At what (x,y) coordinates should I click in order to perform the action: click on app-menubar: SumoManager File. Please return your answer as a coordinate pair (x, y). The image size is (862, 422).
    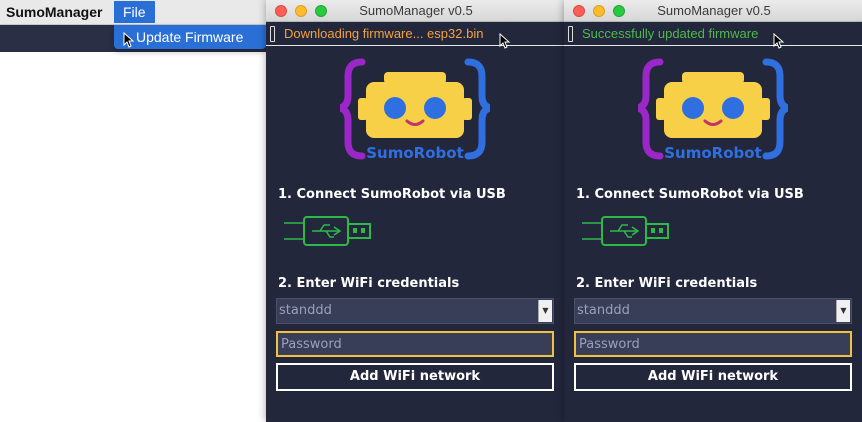
    Looking at the image, I should click on (135, 12).